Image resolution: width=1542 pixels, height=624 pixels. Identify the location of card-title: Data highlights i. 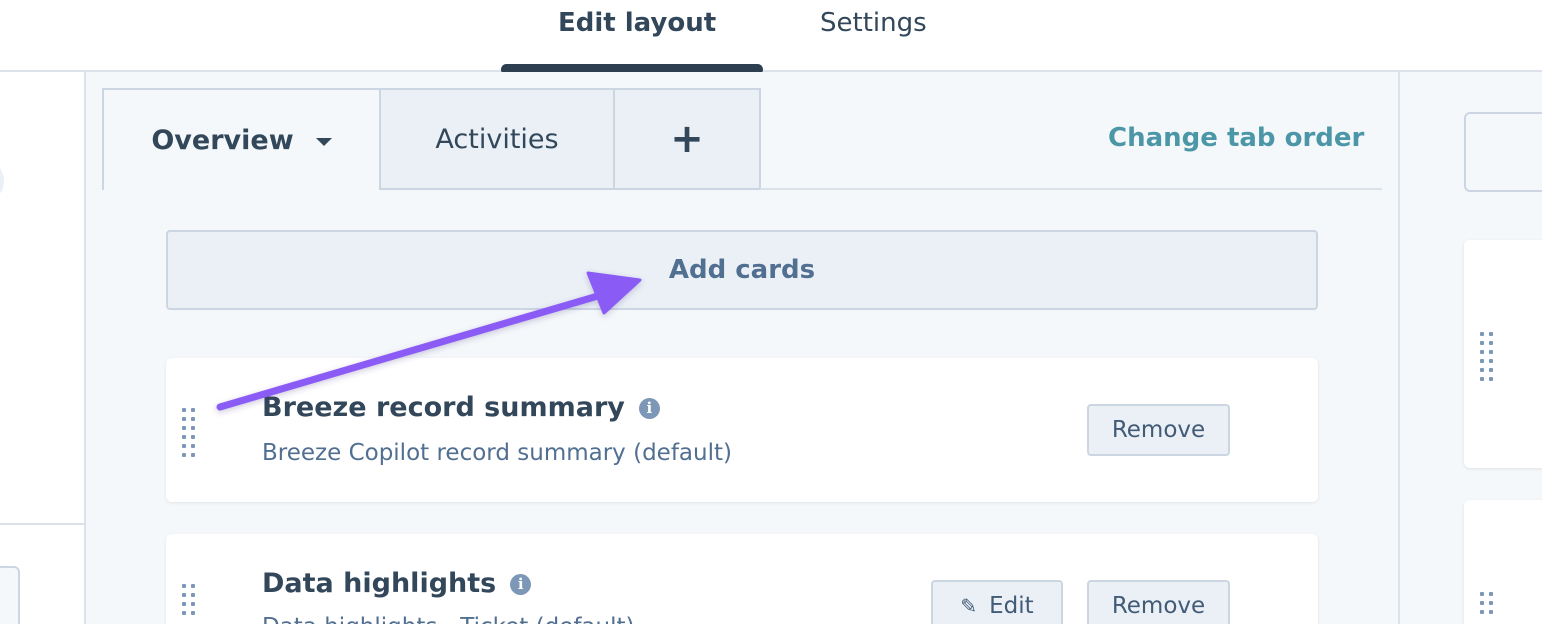
(397, 584).